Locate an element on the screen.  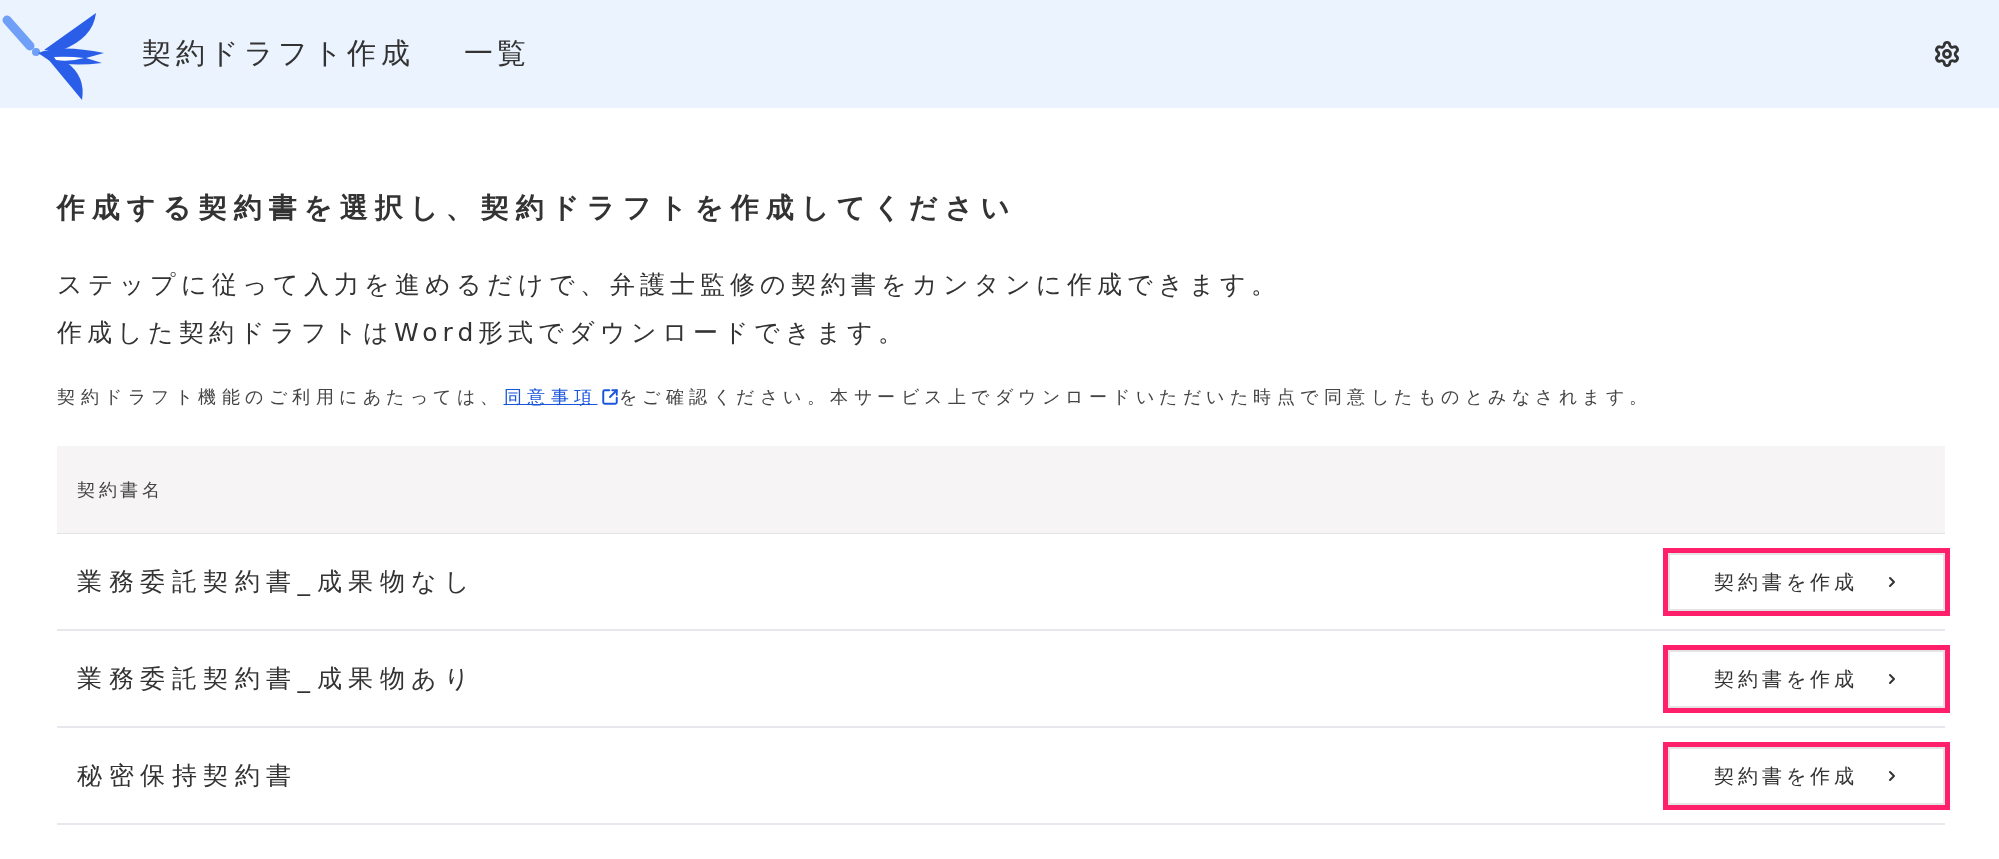
contract-name: 秘密保持契約書 is located at coordinates (187, 775).